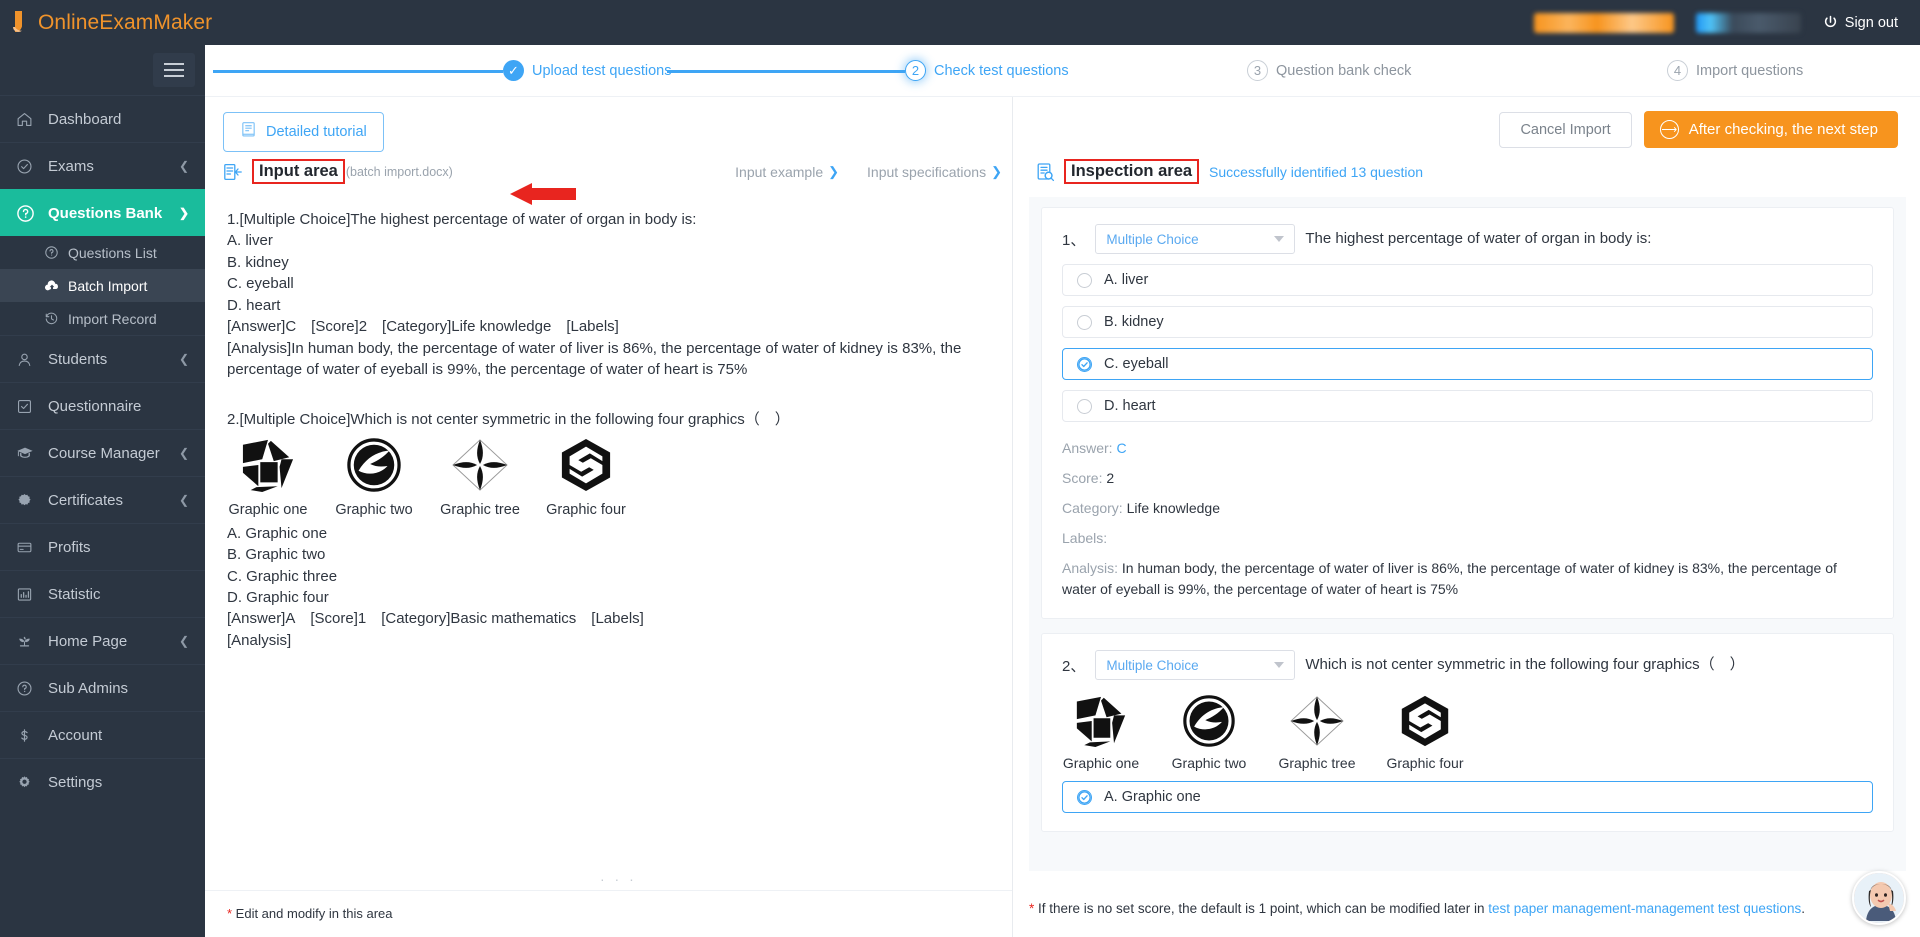  I want to click on editor-line: A. Graphic one, so click(277, 533).